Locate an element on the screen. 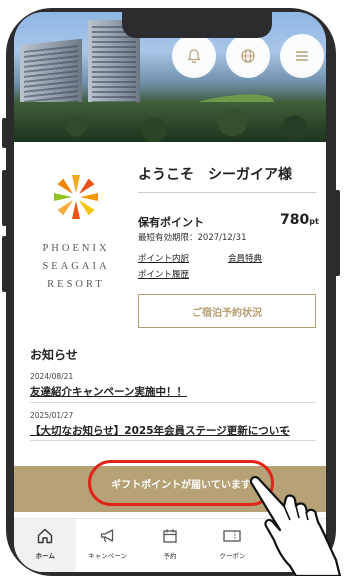  bell-icon is located at coordinates (194, 56).